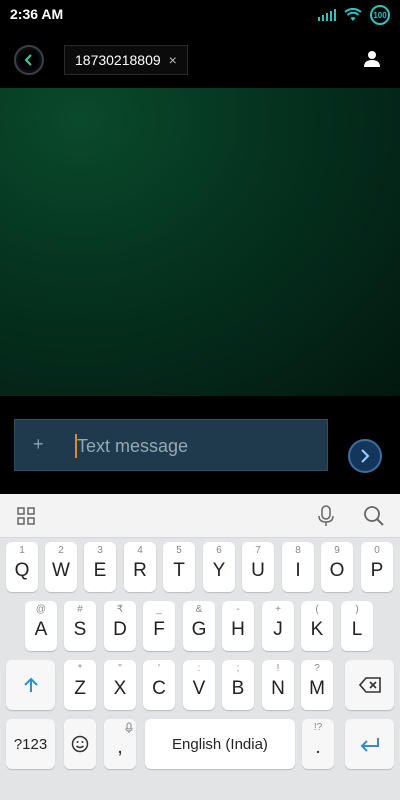 Image resolution: width=400 pixels, height=800 pixels. I want to click on key-a: @ A, so click(41, 626).